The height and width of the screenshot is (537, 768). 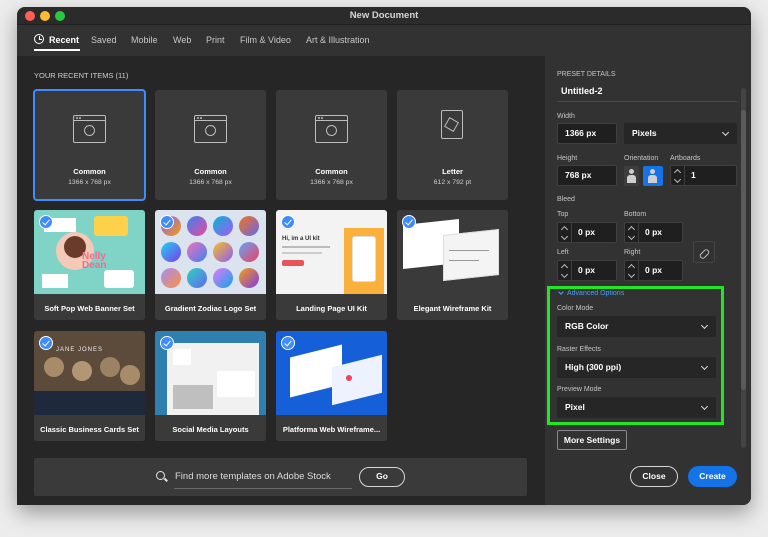 What do you see at coordinates (582, 91) in the screenshot?
I see `document-name-field: Untitled-2` at bounding box center [582, 91].